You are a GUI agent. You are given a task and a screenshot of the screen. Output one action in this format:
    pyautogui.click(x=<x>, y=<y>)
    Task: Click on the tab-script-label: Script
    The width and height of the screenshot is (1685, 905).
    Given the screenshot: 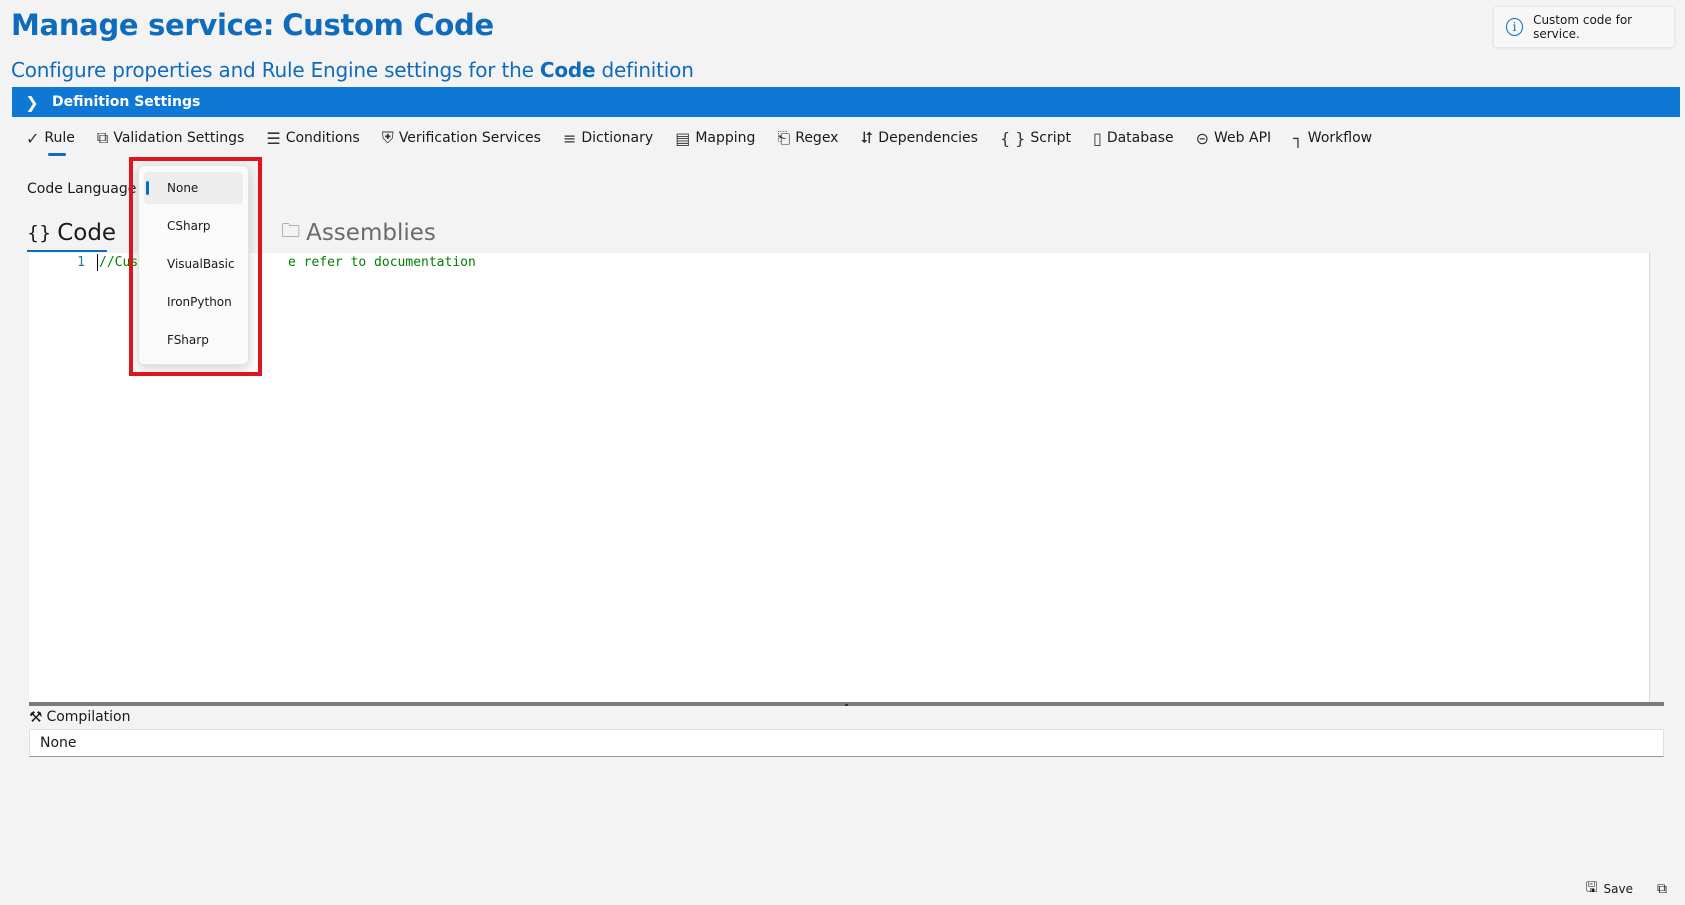 What is the action you would take?
    pyautogui.click(x=1050, y=138)
    